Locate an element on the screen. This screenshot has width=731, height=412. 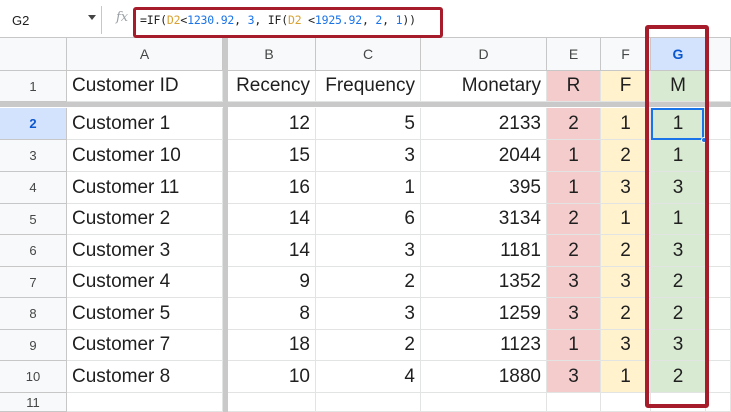
table-cell: 5 is located at coordinates (368, 124).